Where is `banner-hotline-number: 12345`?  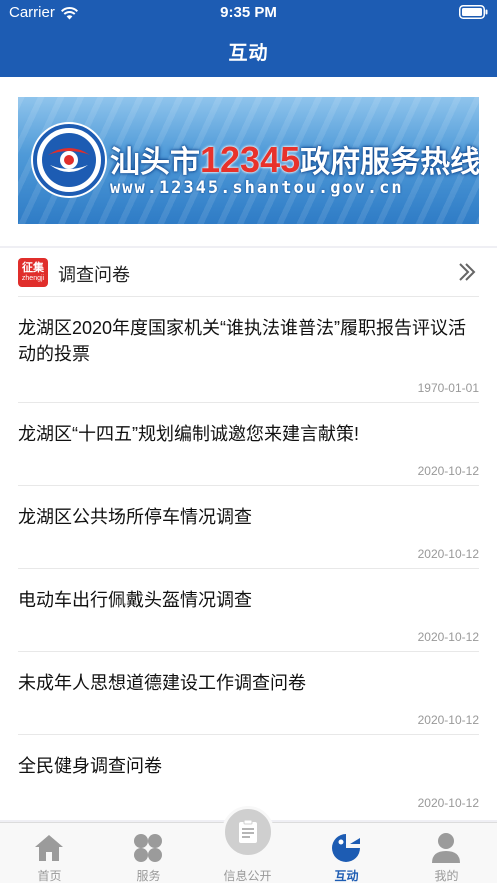 banner-hotline-number: 12345 is located at coordinates (250, 159).